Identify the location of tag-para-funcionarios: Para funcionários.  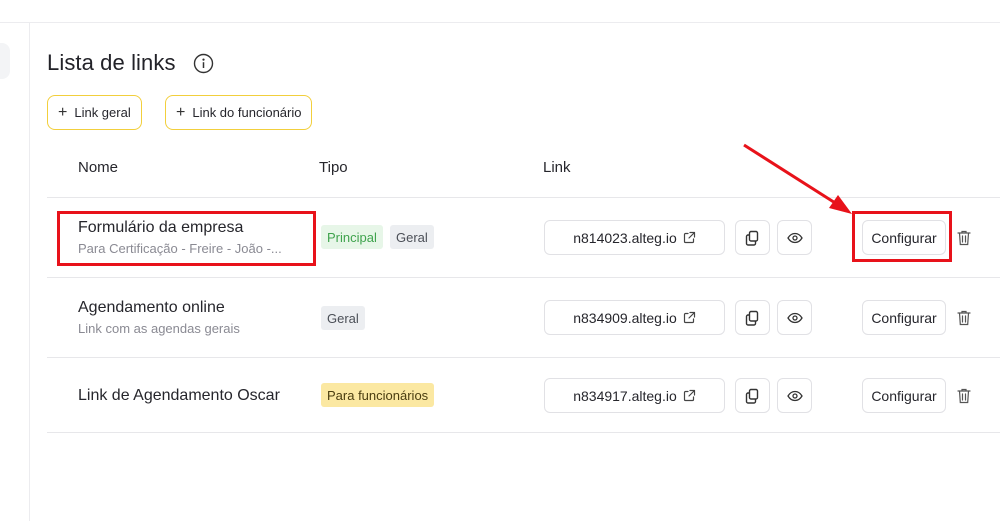
(378, 395).